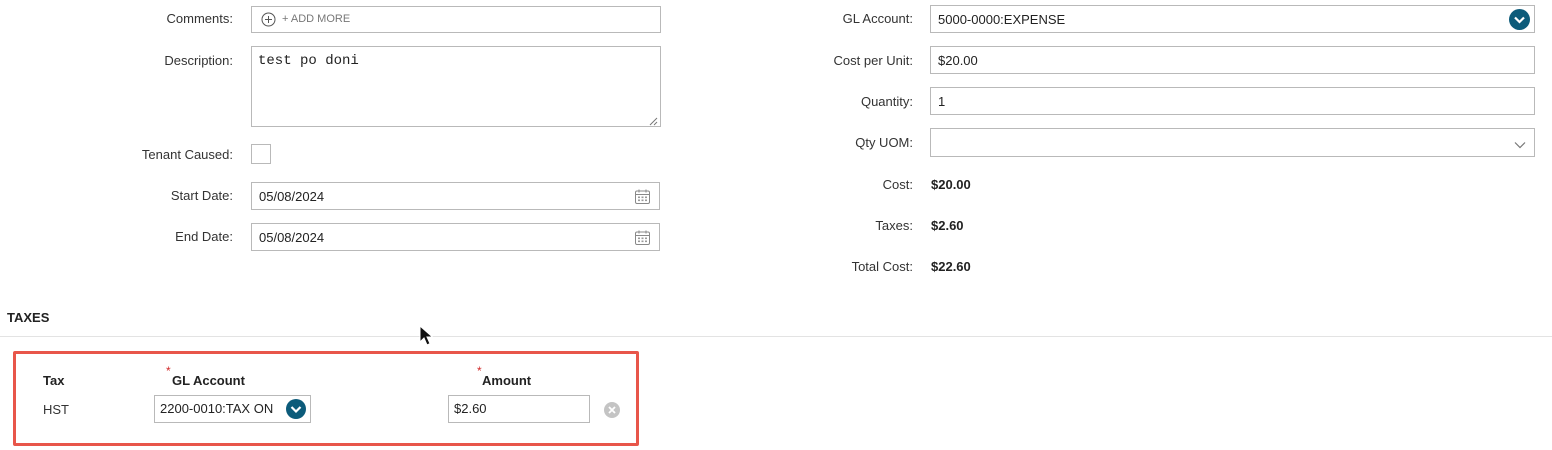 Image resolution: width=1552 pixels, height=450 pixels. Describe the element at coordinates (886, 101) in the screenshot. I see `quantity-label: Quantity:` at that location.